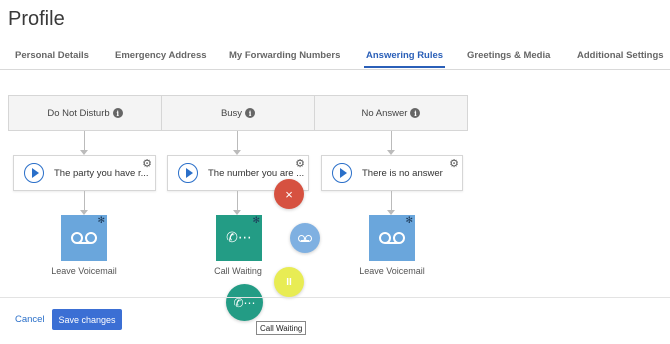  What do you see at coordinates (30, 319) in the screenshot?
I see `cancel-button: Cancel` at bounding box center [30, 319].